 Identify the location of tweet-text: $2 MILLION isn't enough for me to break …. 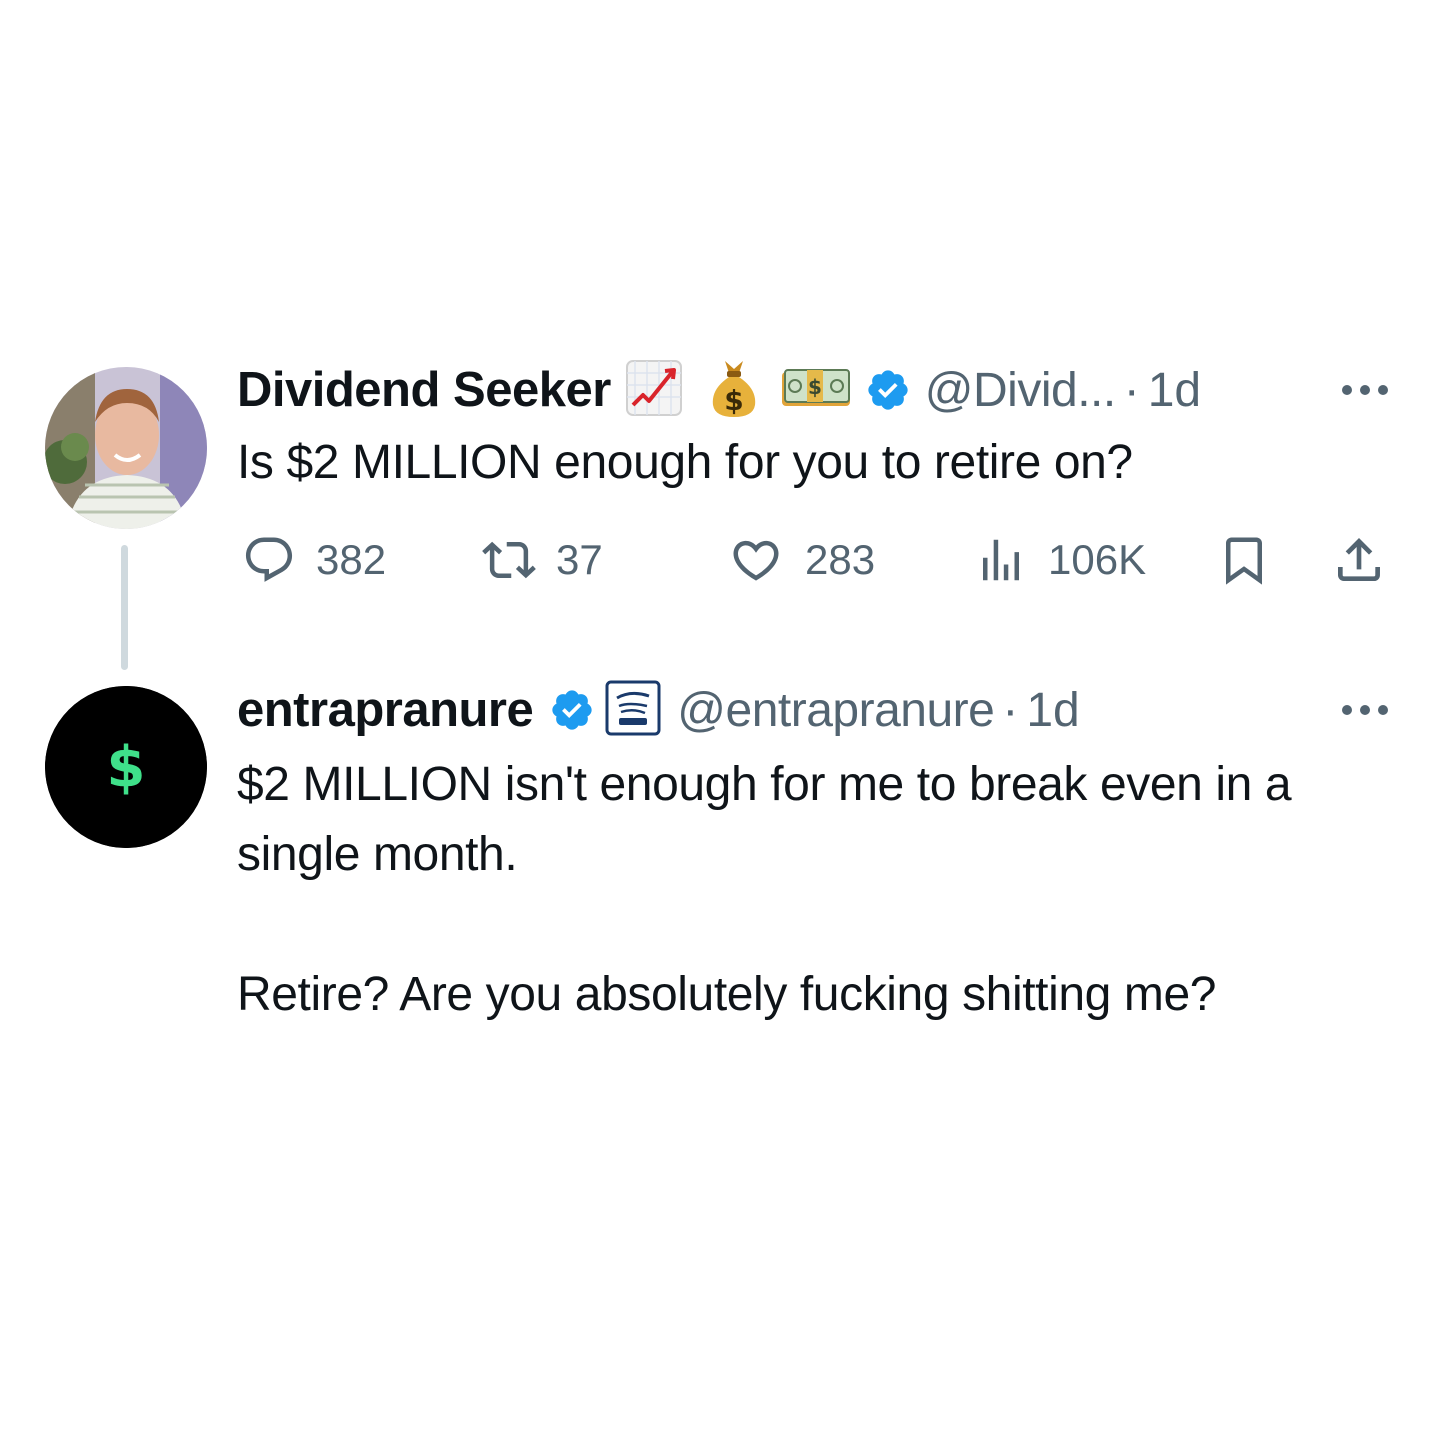
(764, 889).